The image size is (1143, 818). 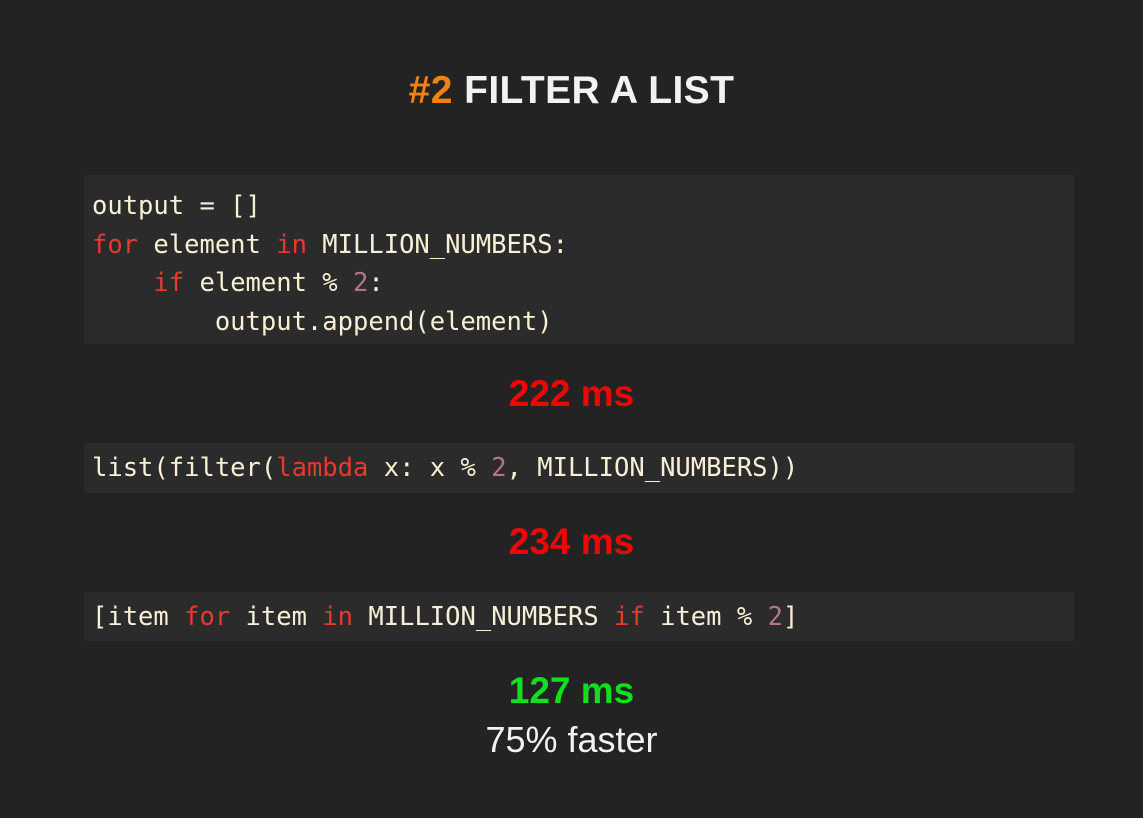 What do you see at coordinates (176, 206) in the screenshot?
I see `code-token-plain: output = []` at bounding box center [176, 206].